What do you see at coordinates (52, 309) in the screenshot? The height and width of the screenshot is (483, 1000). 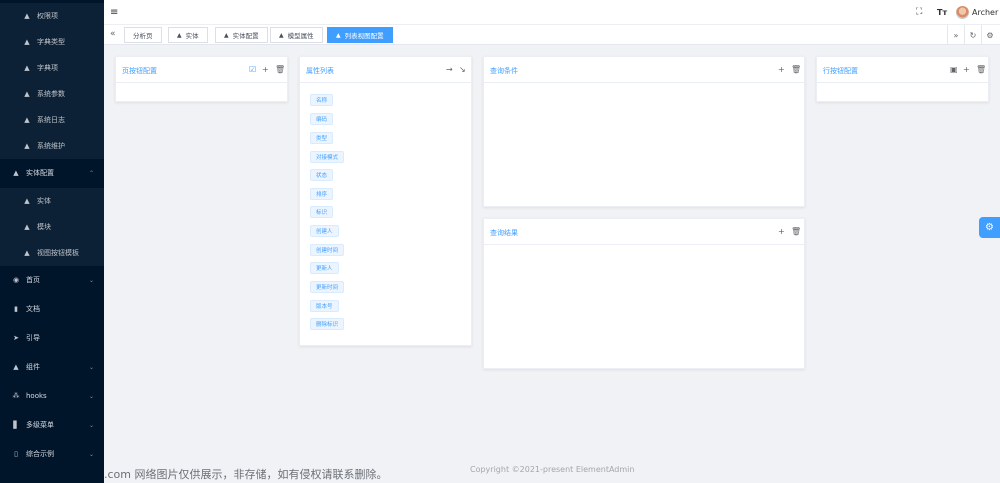 I see `sidebar-item-docs: ▮ 文档` at bounding box center [52, 309].